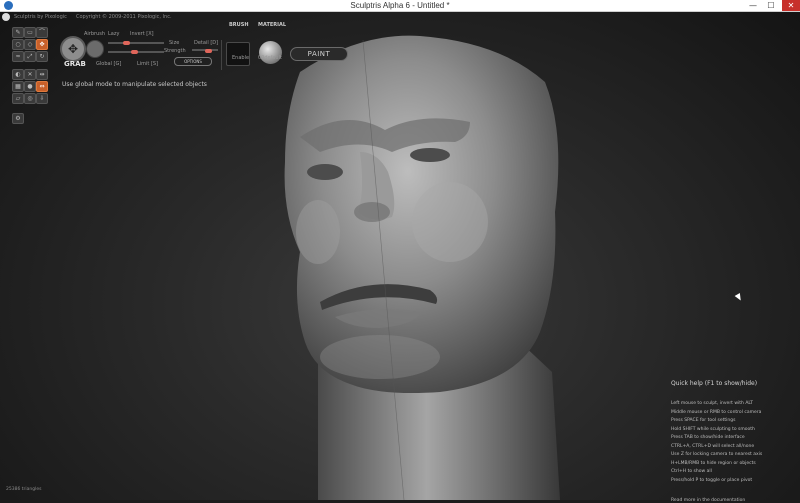 Image resolution: width=800 pixels, height=503 pixels. Describe the element at coordinates (40, 17) in the screenshot. I see `app-caption: Sculptris by Pixologic` at that location.